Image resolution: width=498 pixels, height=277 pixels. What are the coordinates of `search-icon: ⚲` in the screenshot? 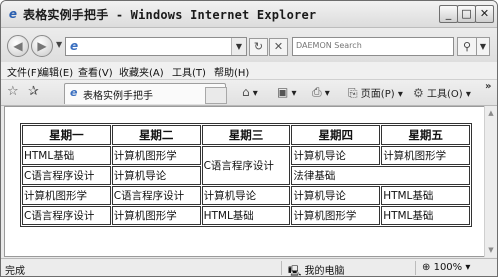 It's located at (467, 46).